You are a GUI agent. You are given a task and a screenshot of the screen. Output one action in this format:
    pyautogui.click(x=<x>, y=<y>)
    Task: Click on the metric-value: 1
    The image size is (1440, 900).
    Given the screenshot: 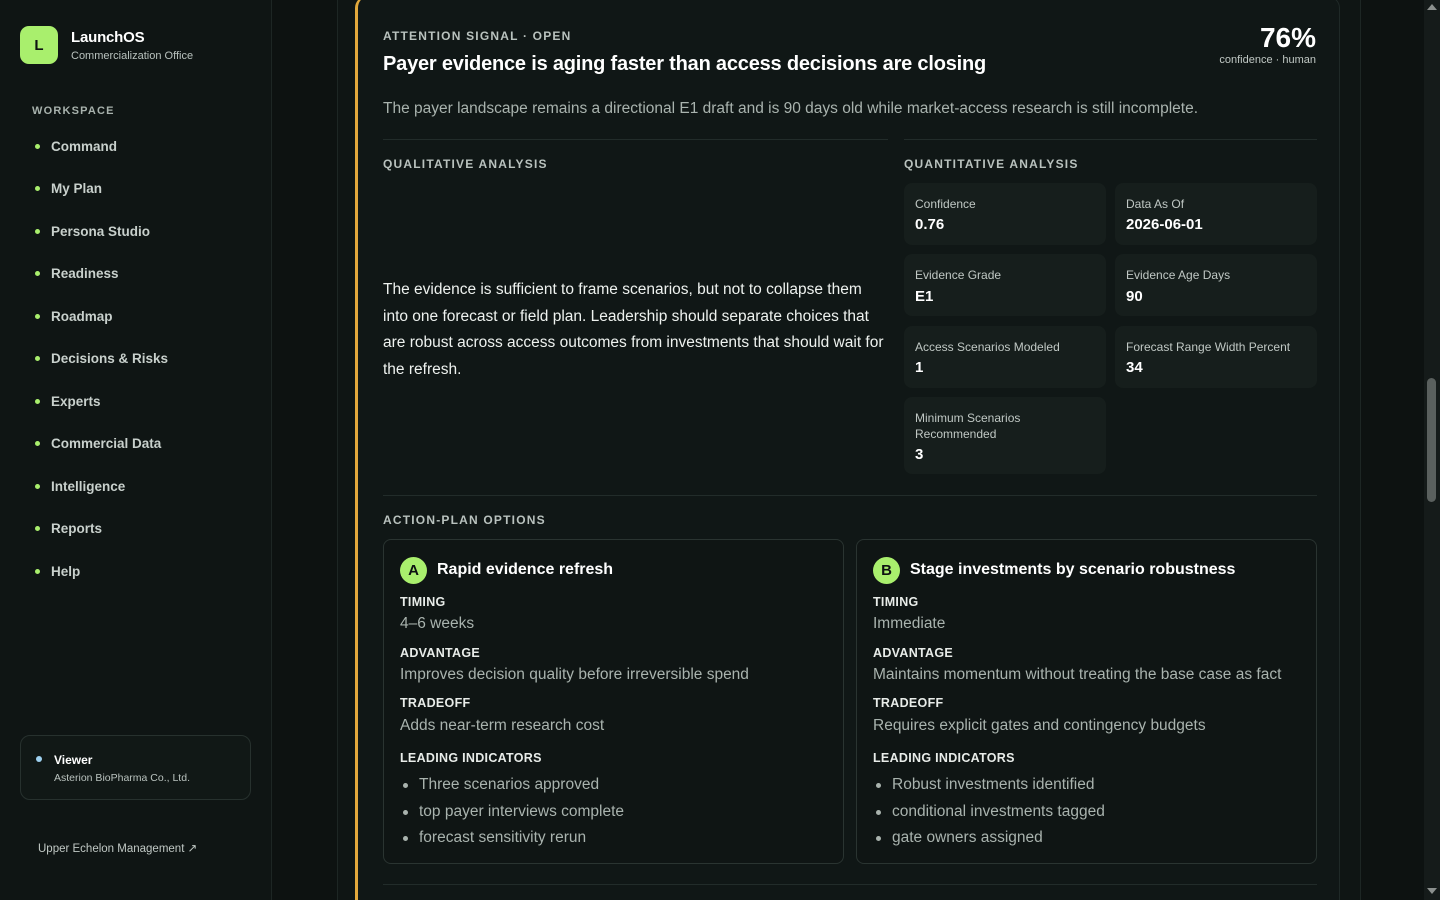 What is the action you would take?
    pyautogui.click(x=919, y=367)
    